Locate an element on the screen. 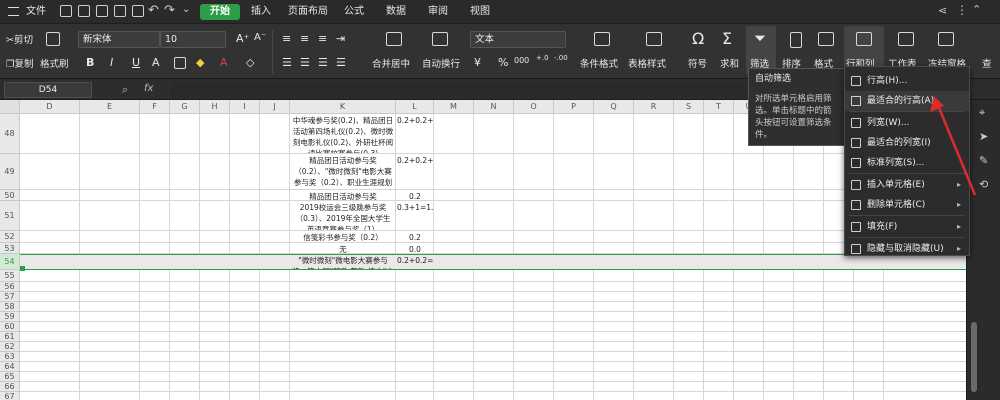 The image size is (1000, 400). undo-icon: ↶ is located at coordinates (153, 10).